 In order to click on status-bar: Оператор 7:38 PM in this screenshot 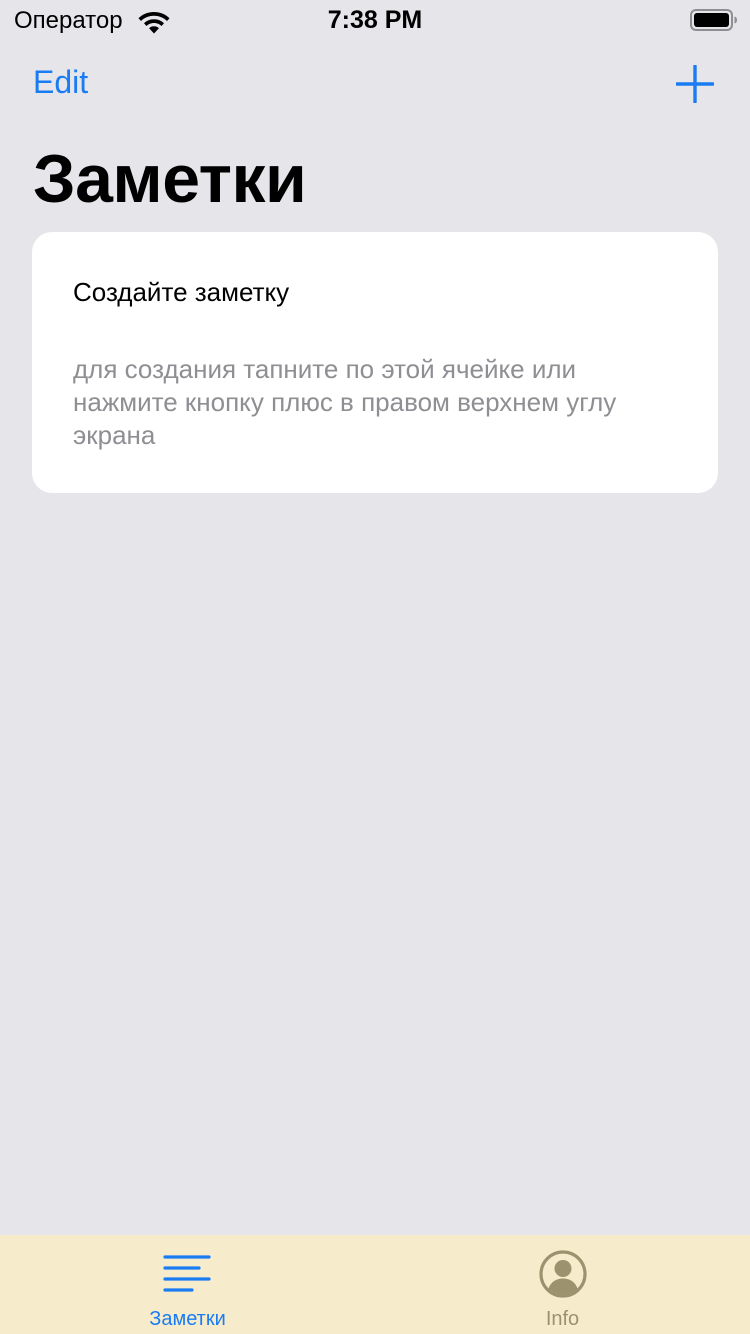, I will do `click(375, 20)`.